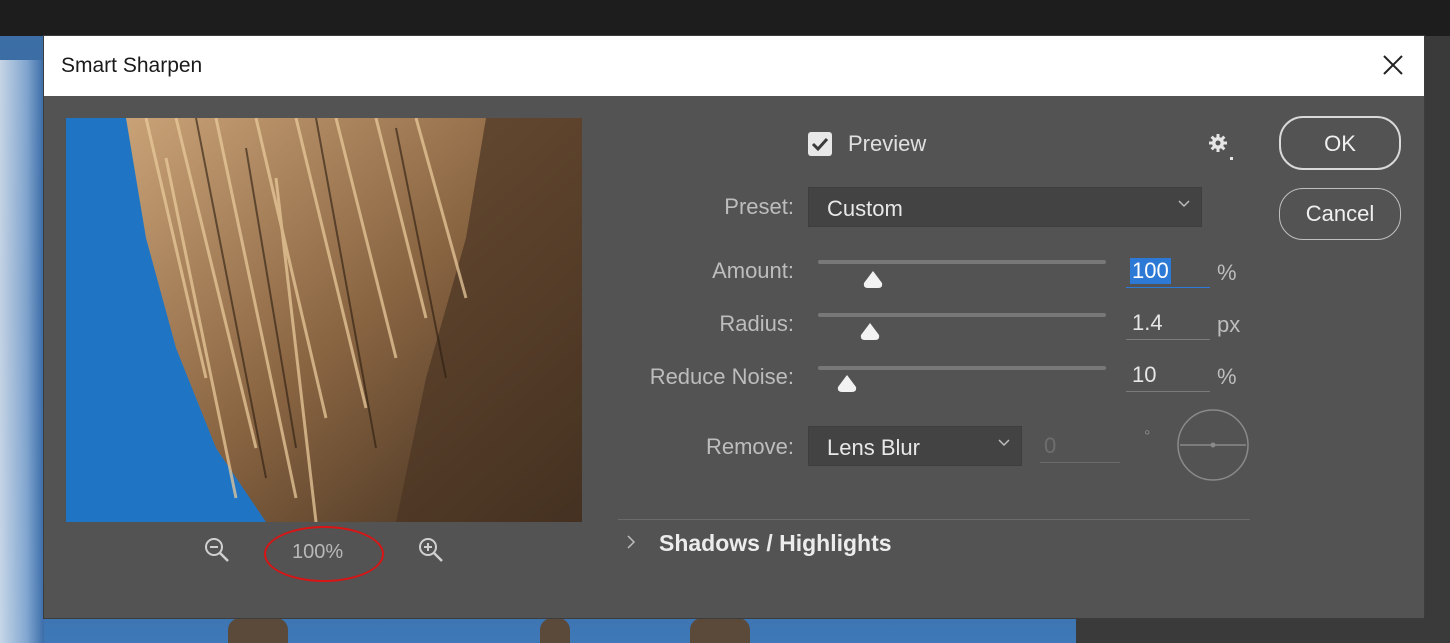 This screenshot has width=1450, height=643. I want to click on reduce-noise-label: Reduce Noise:, so click(721, 376).